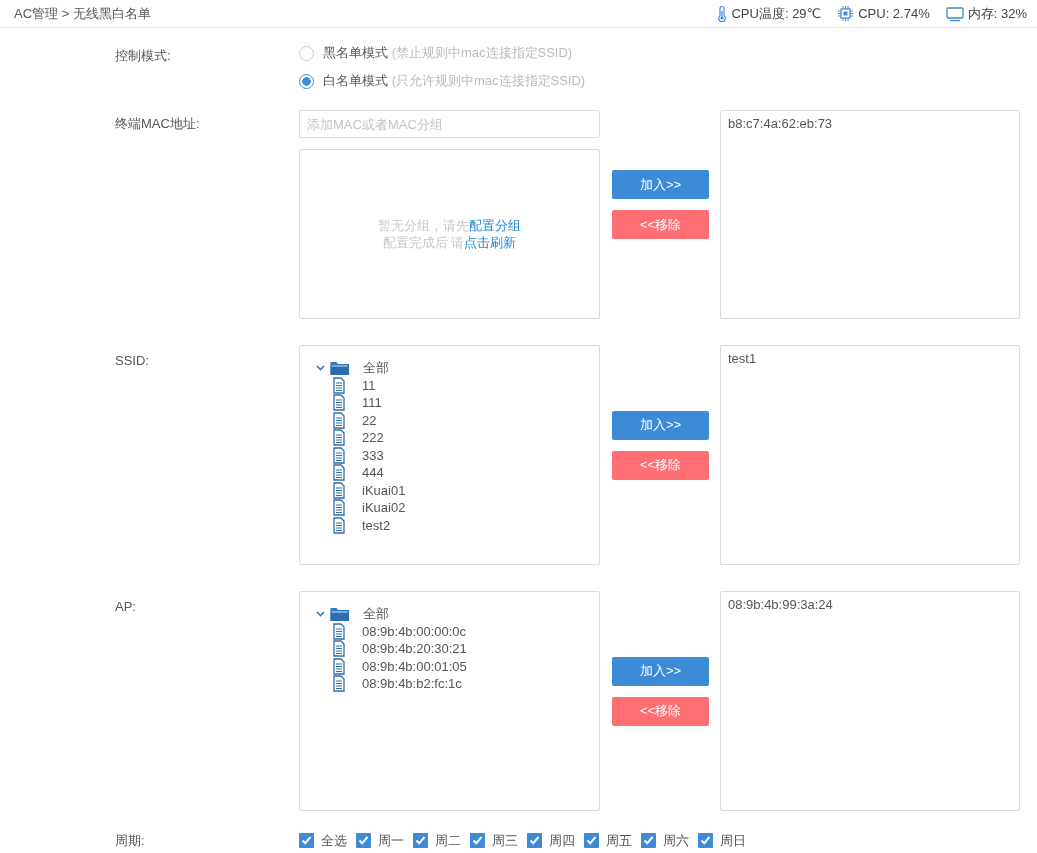  Describe the element at coordinates (369, 420) in the screenshot. I see `tree-item: 22` at that location.